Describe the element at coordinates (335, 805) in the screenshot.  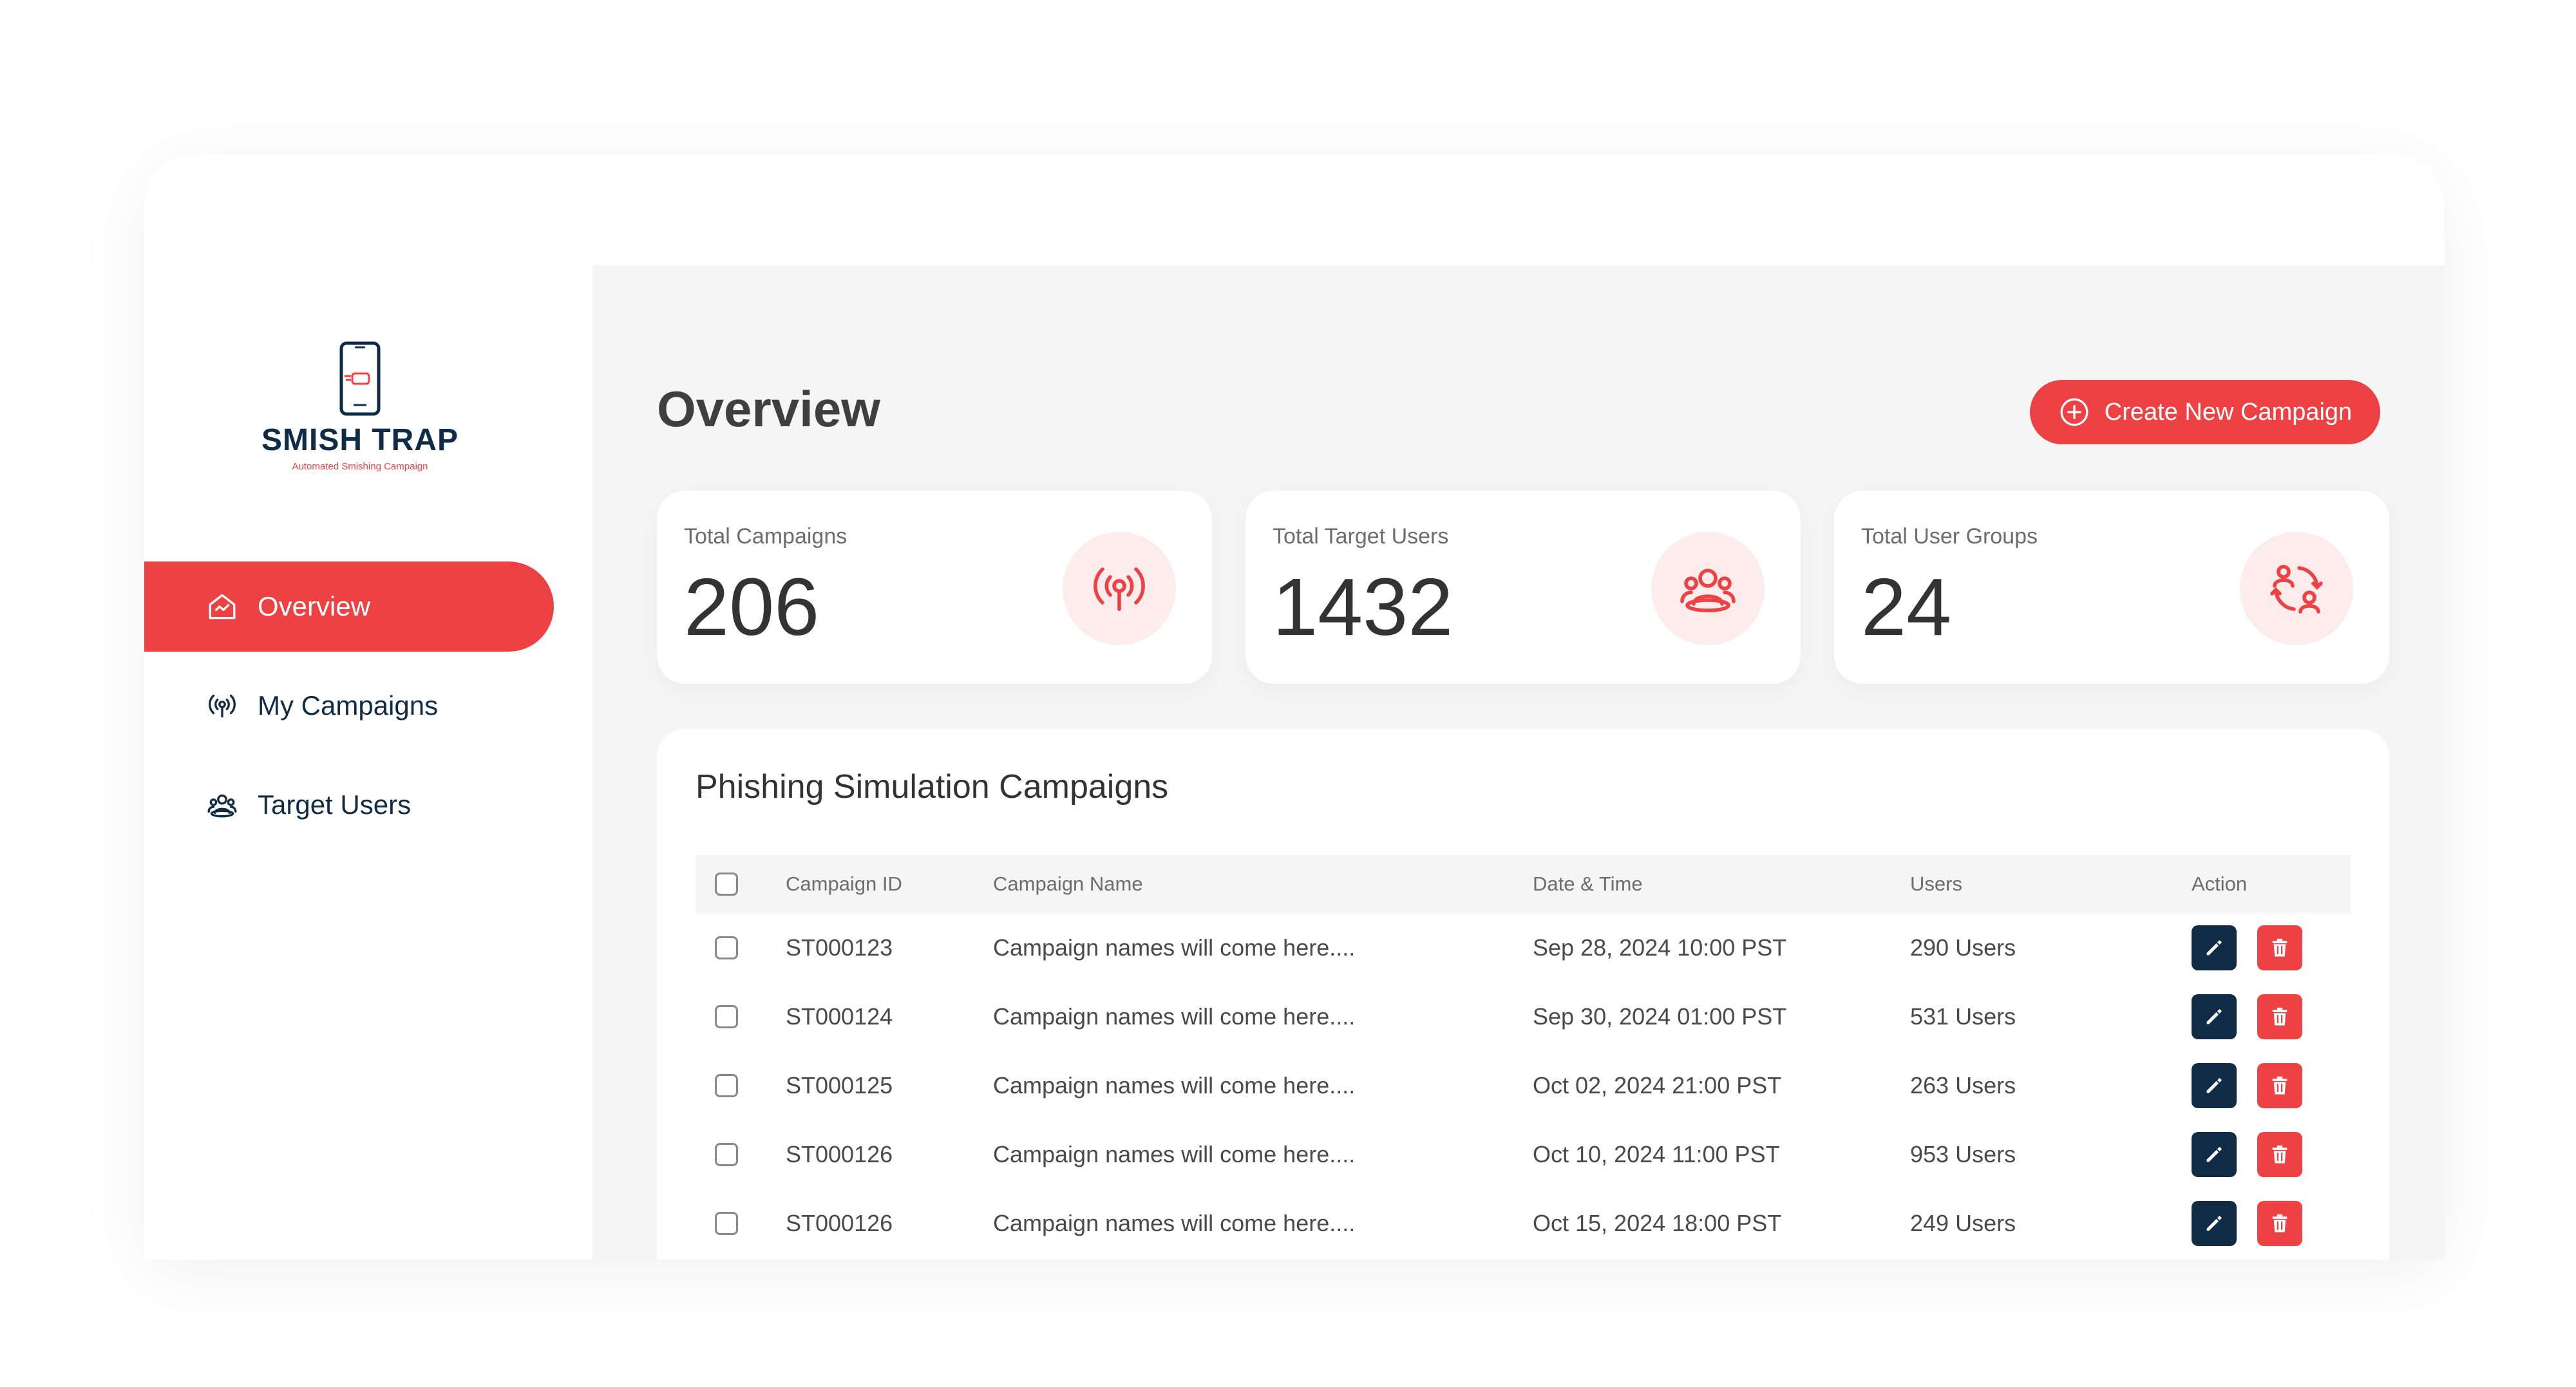
I see `sidebar-item-label: Target Users` at that location.